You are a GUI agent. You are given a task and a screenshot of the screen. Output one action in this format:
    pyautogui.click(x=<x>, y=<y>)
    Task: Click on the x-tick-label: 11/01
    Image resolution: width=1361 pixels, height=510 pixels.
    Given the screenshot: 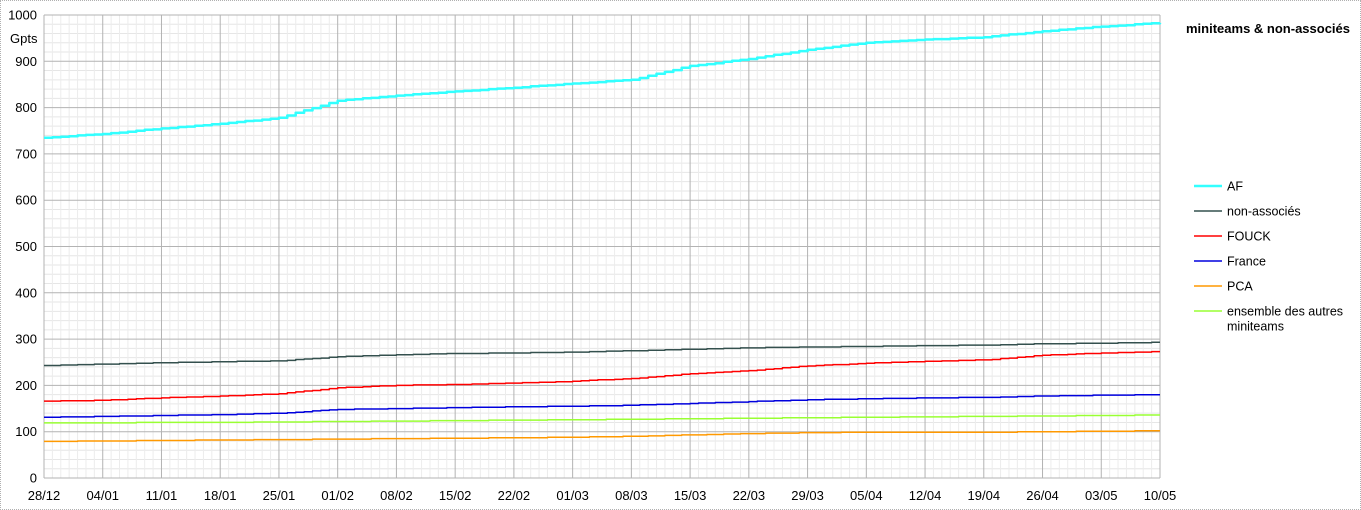 What is the action you would take?
    pyautogui.click(x=162, y=495)
    